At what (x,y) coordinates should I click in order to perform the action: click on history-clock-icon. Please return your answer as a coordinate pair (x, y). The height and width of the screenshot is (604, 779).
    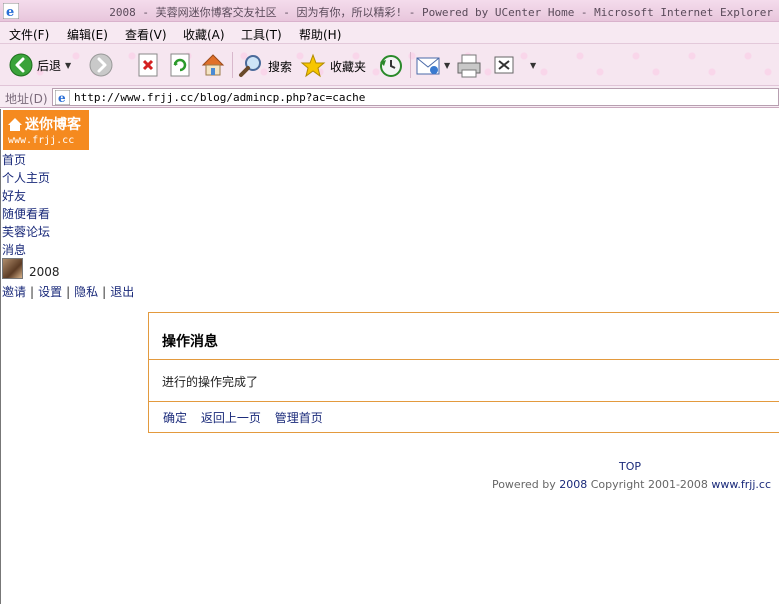
    Looking at the image, I should click on (391, 66).